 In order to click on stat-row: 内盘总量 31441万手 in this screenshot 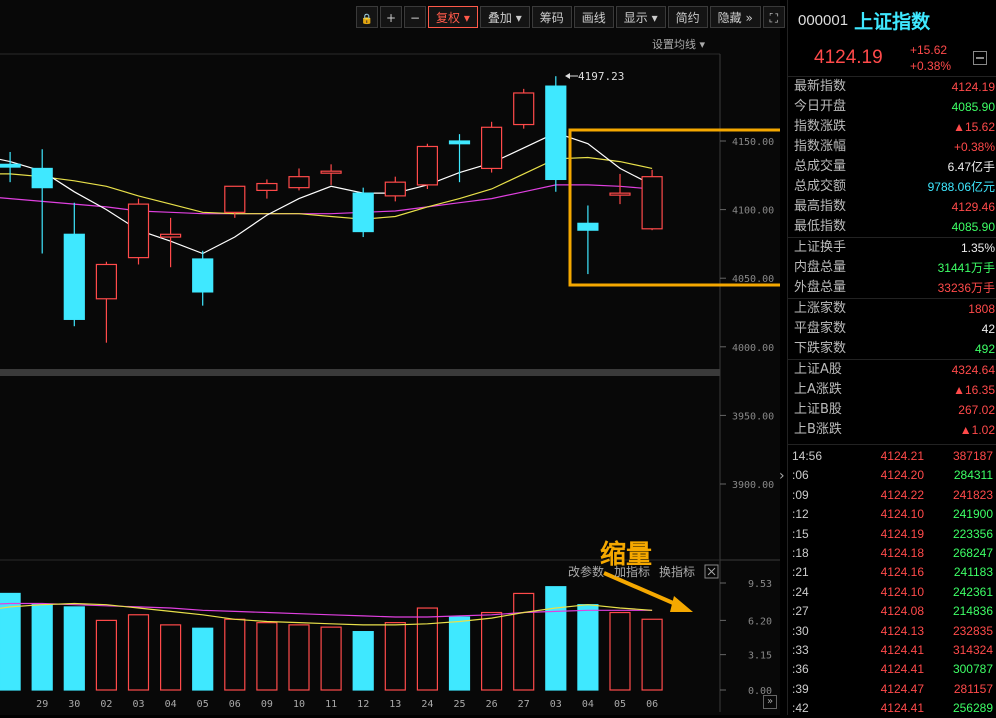, I will do `click(892, 268)`.